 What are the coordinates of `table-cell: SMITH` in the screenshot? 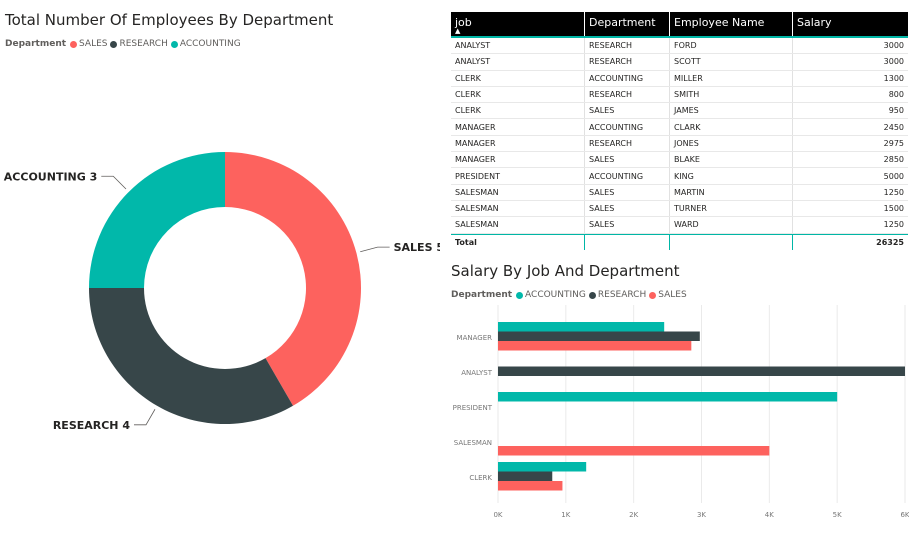 It's located at (731, 94).